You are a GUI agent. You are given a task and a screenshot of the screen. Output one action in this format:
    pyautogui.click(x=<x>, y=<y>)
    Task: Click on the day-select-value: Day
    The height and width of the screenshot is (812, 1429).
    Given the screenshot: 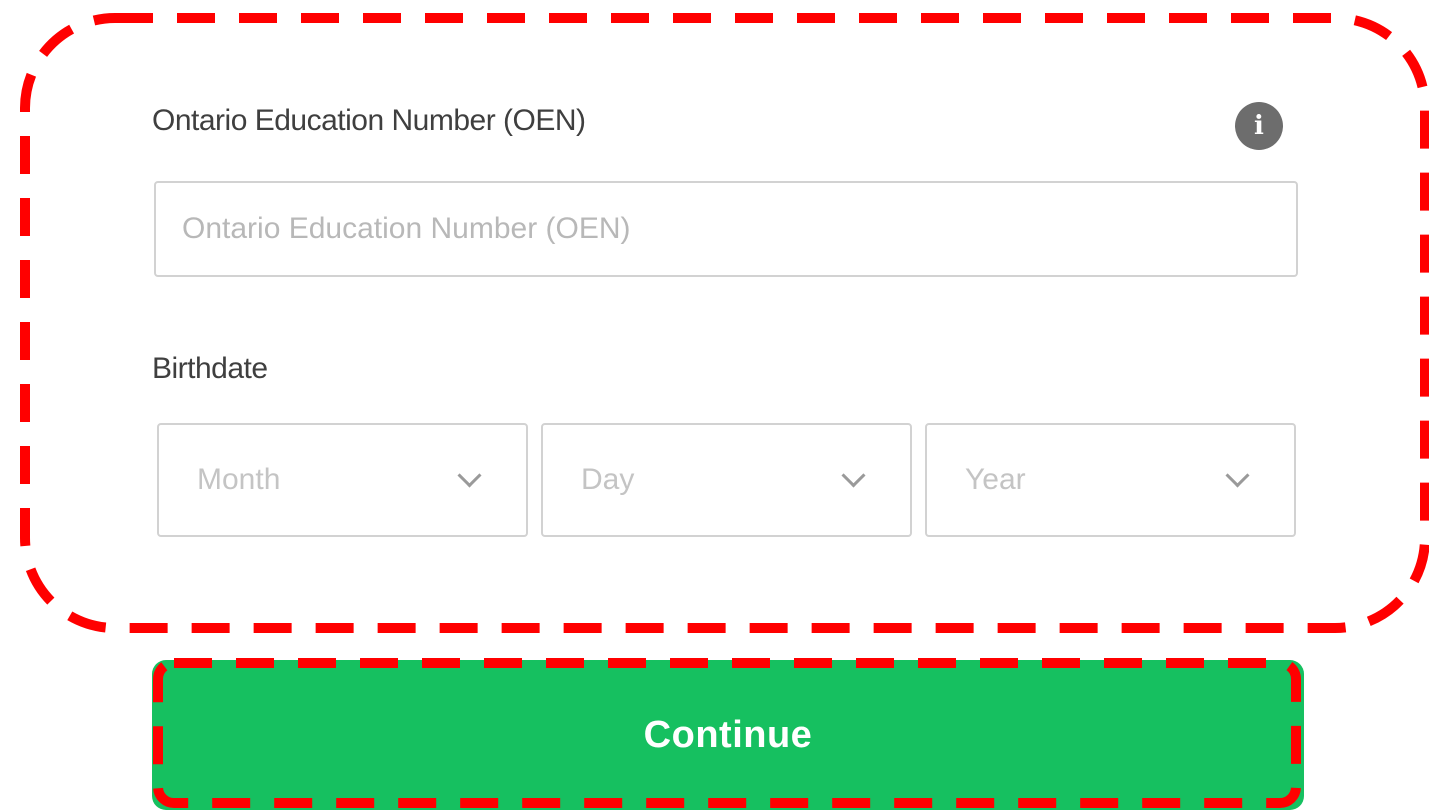 What is the action you would take?
    pyautogui.click(x=608, y=479)
    